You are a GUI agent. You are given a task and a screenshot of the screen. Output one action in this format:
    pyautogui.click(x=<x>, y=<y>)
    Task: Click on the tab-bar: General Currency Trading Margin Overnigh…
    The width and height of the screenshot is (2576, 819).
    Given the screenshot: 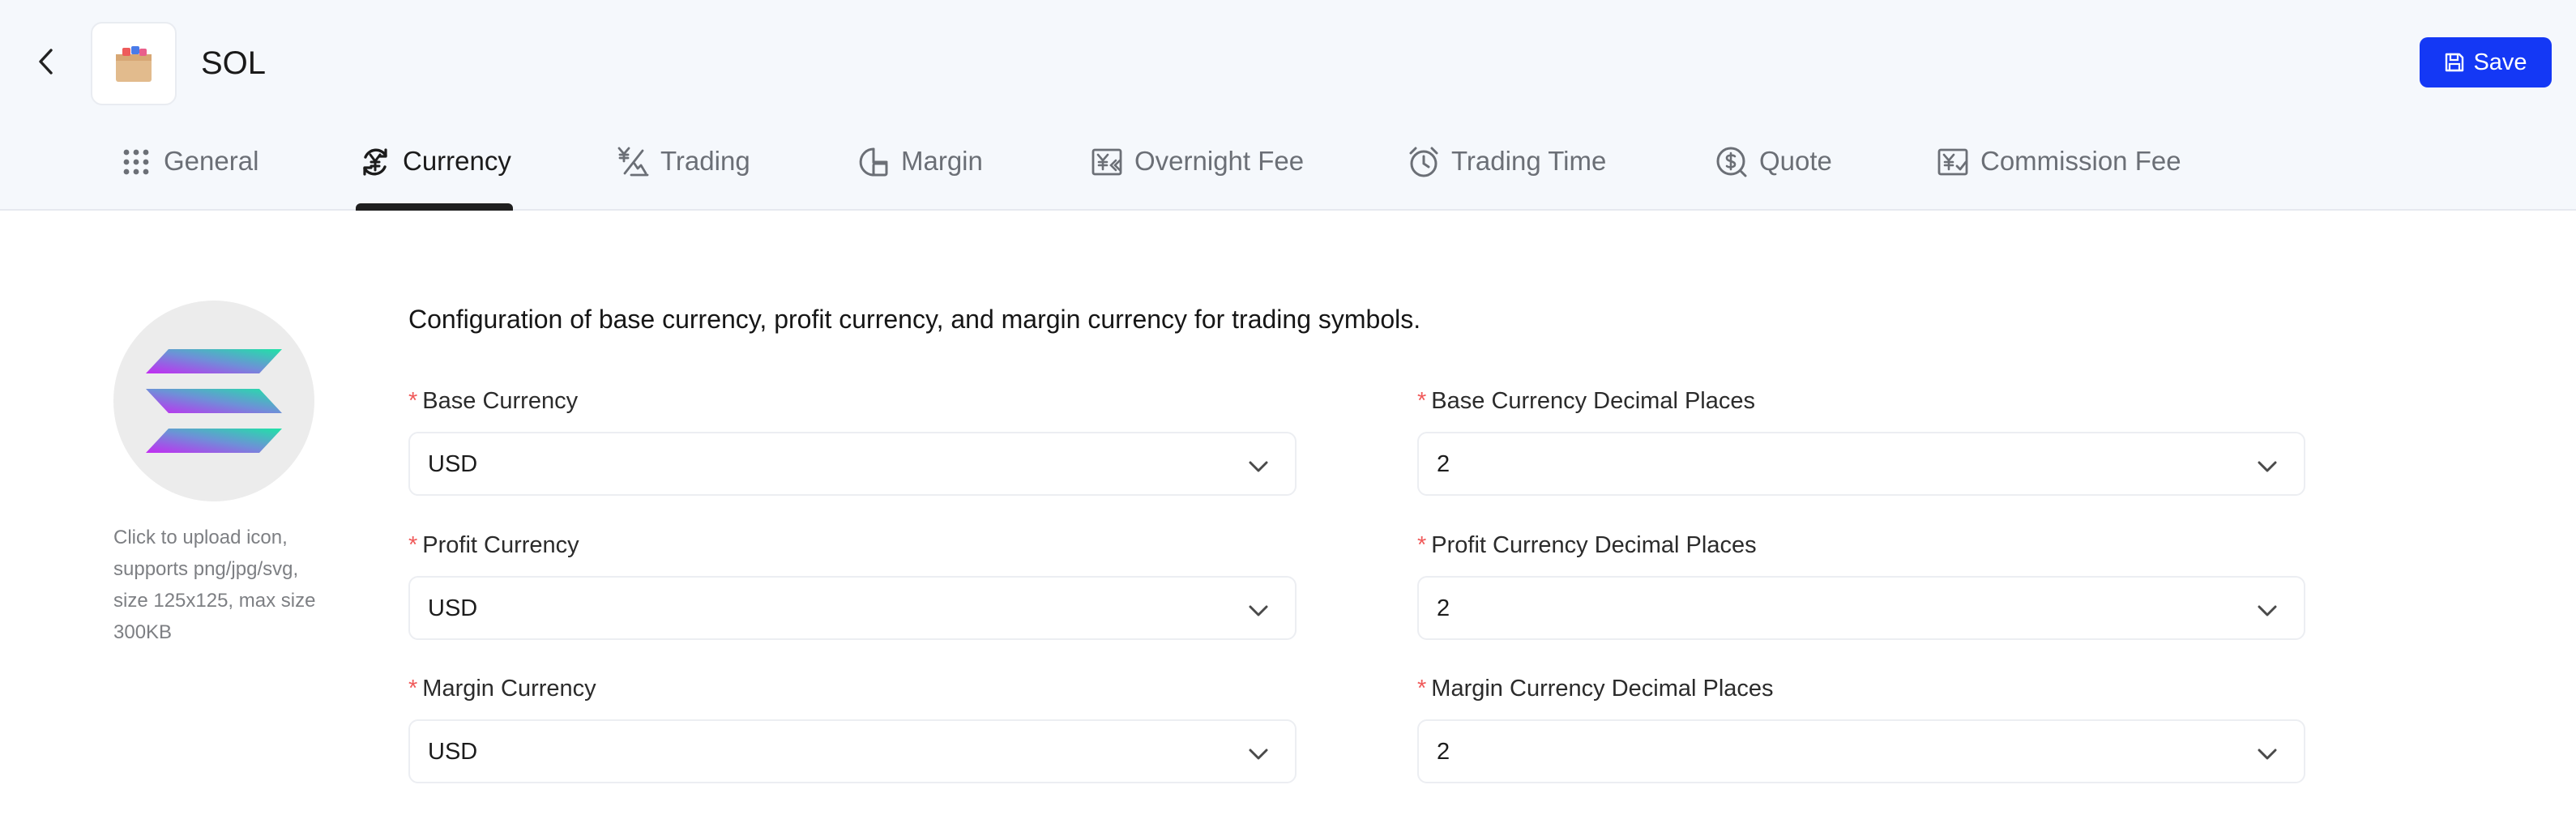 What is the action you would take?
    pyautogui.click(x=1288, y=174)
    